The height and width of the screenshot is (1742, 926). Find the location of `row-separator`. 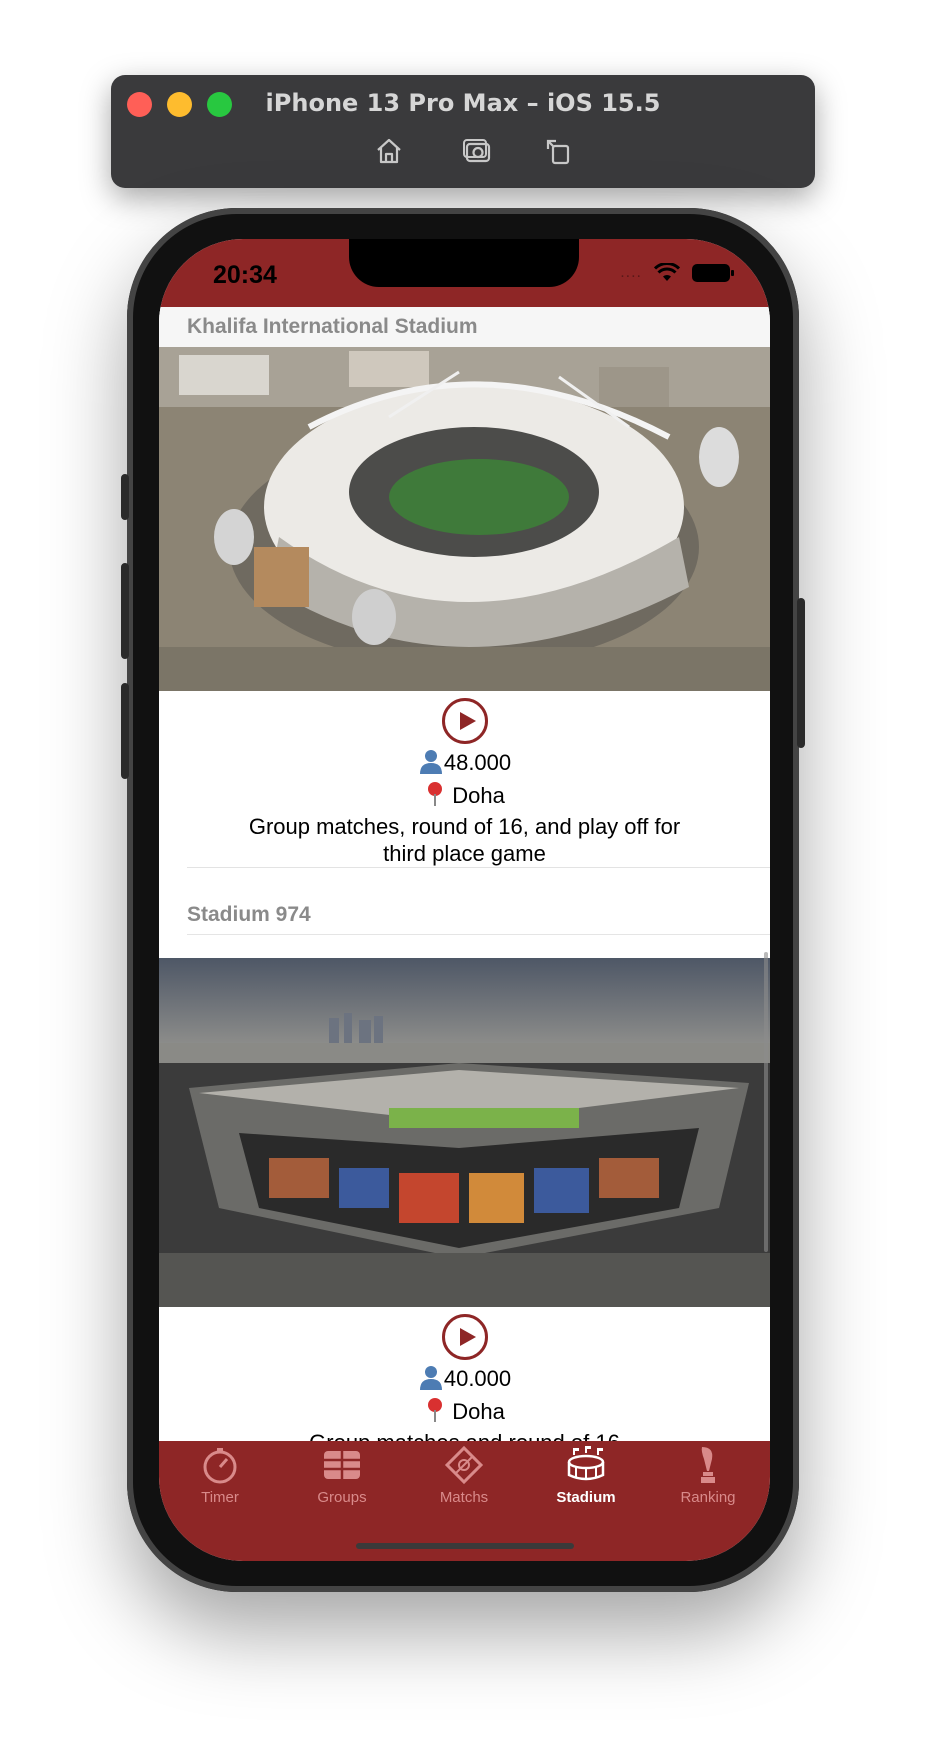

row-separator is located at coordinates (478, 867).